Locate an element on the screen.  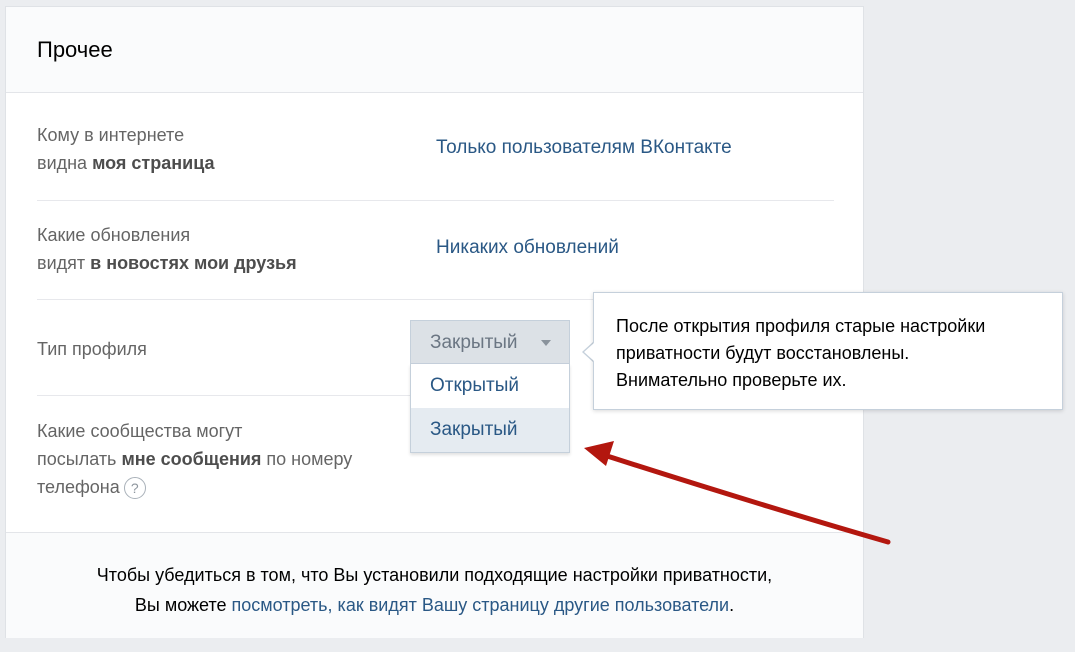
red-arrow-annotation is located at coordinates (737, 493).